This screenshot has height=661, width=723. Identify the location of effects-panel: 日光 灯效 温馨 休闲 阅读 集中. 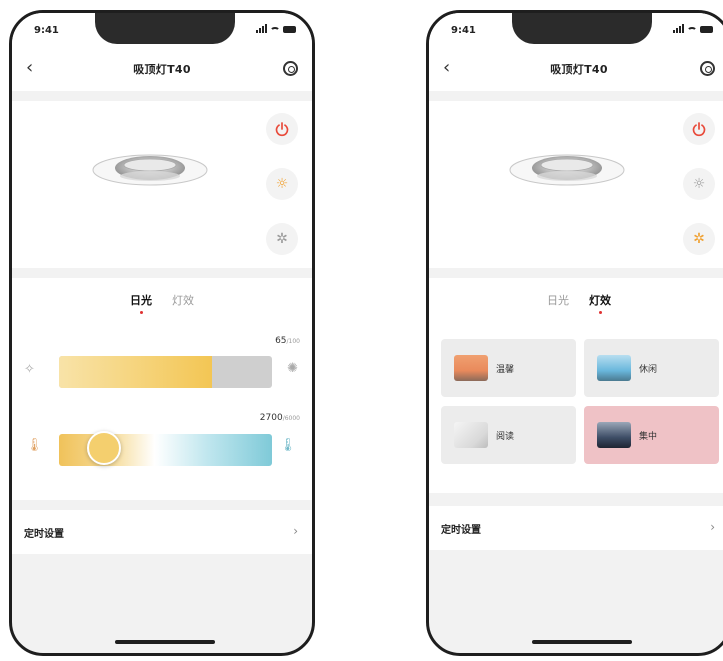
(576, 385).